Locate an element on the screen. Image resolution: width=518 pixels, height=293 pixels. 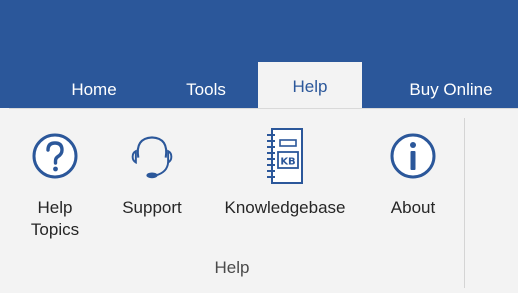
tab-tools: Tools is located at coordinates (206, 90).